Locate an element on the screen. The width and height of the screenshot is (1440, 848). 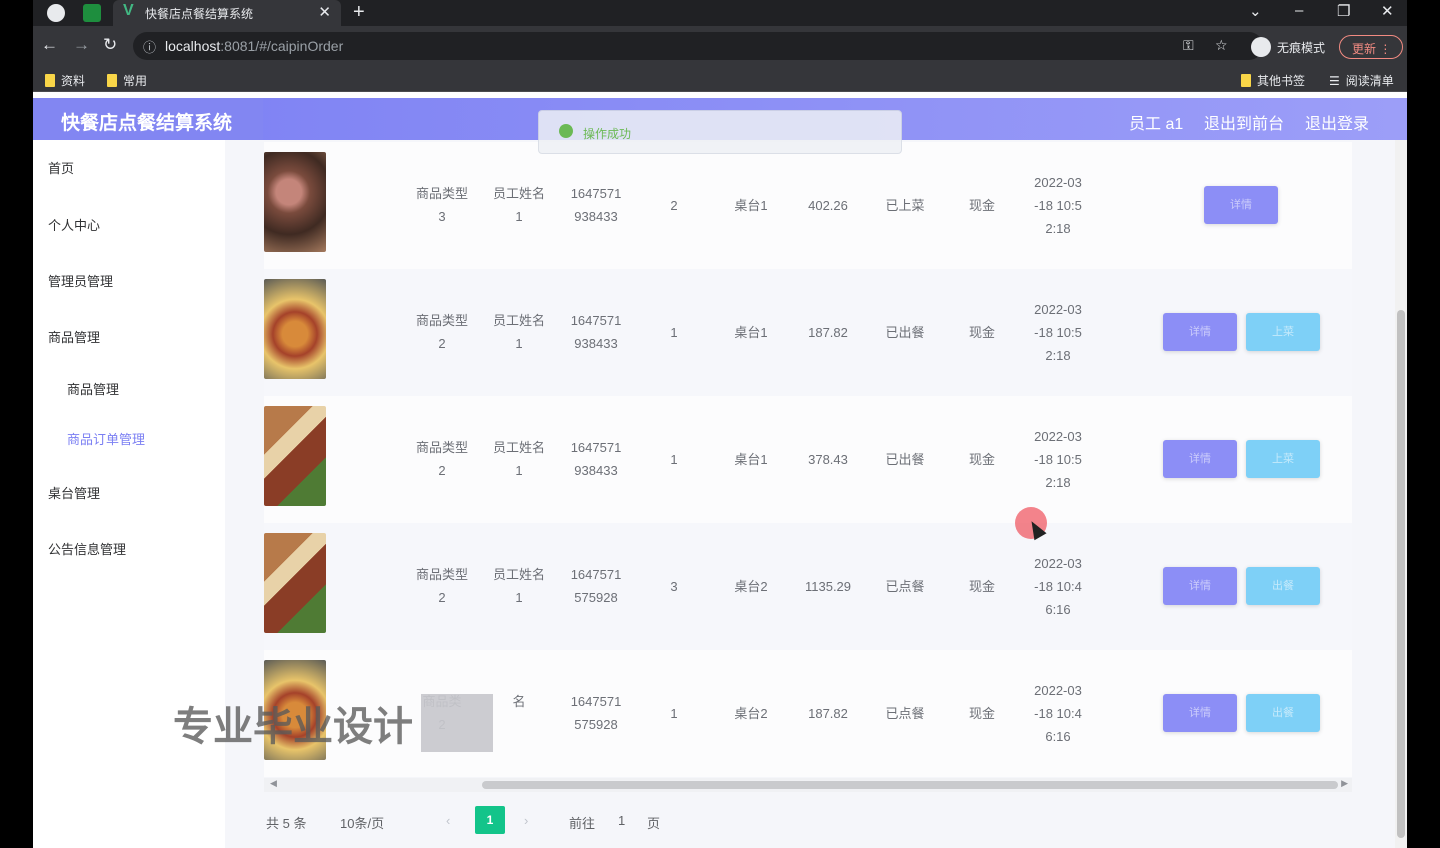
prev-page-icon: ‹ is located at coordinates (448, 820).